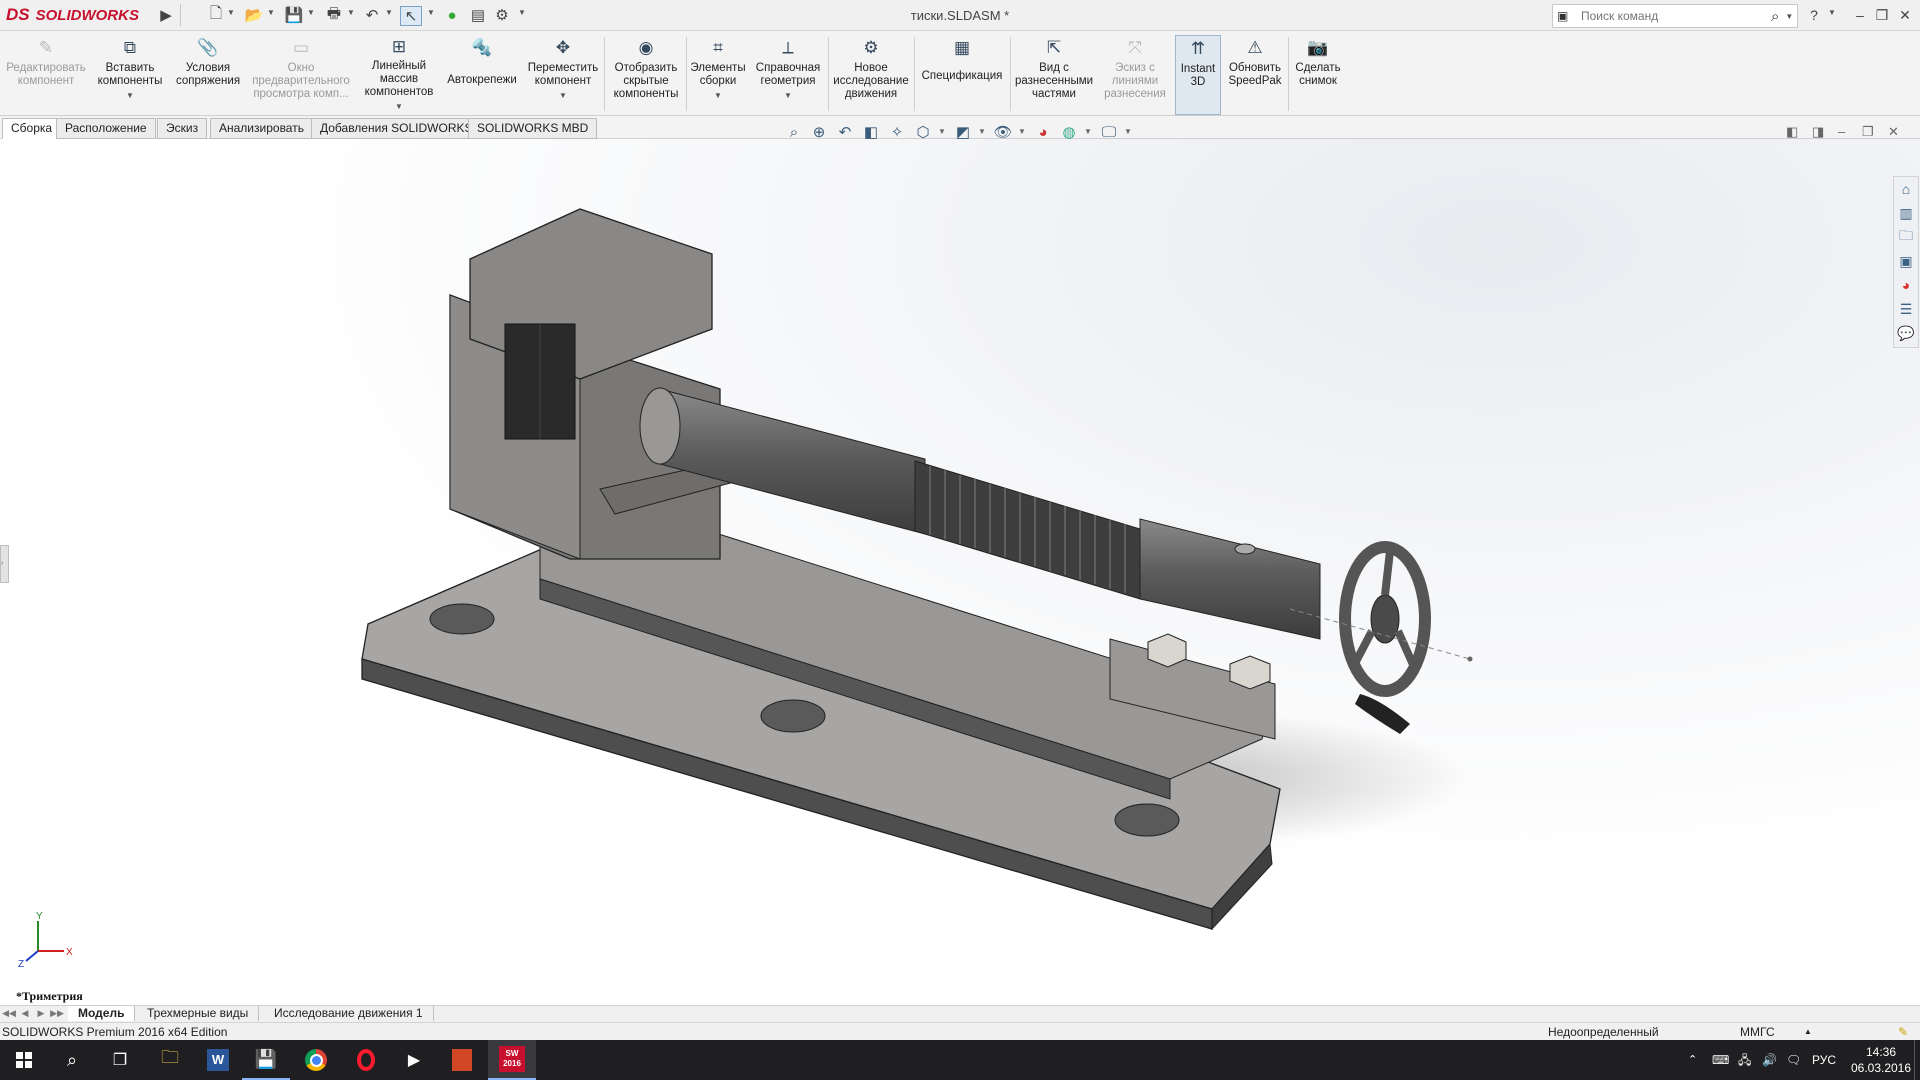 Image resolution: width=1920 pixels, height=1080 pixels. Describe the element at coordinates (1793, 1060) in the screenshot. I see `notifications-icon: 🗨` at that location.